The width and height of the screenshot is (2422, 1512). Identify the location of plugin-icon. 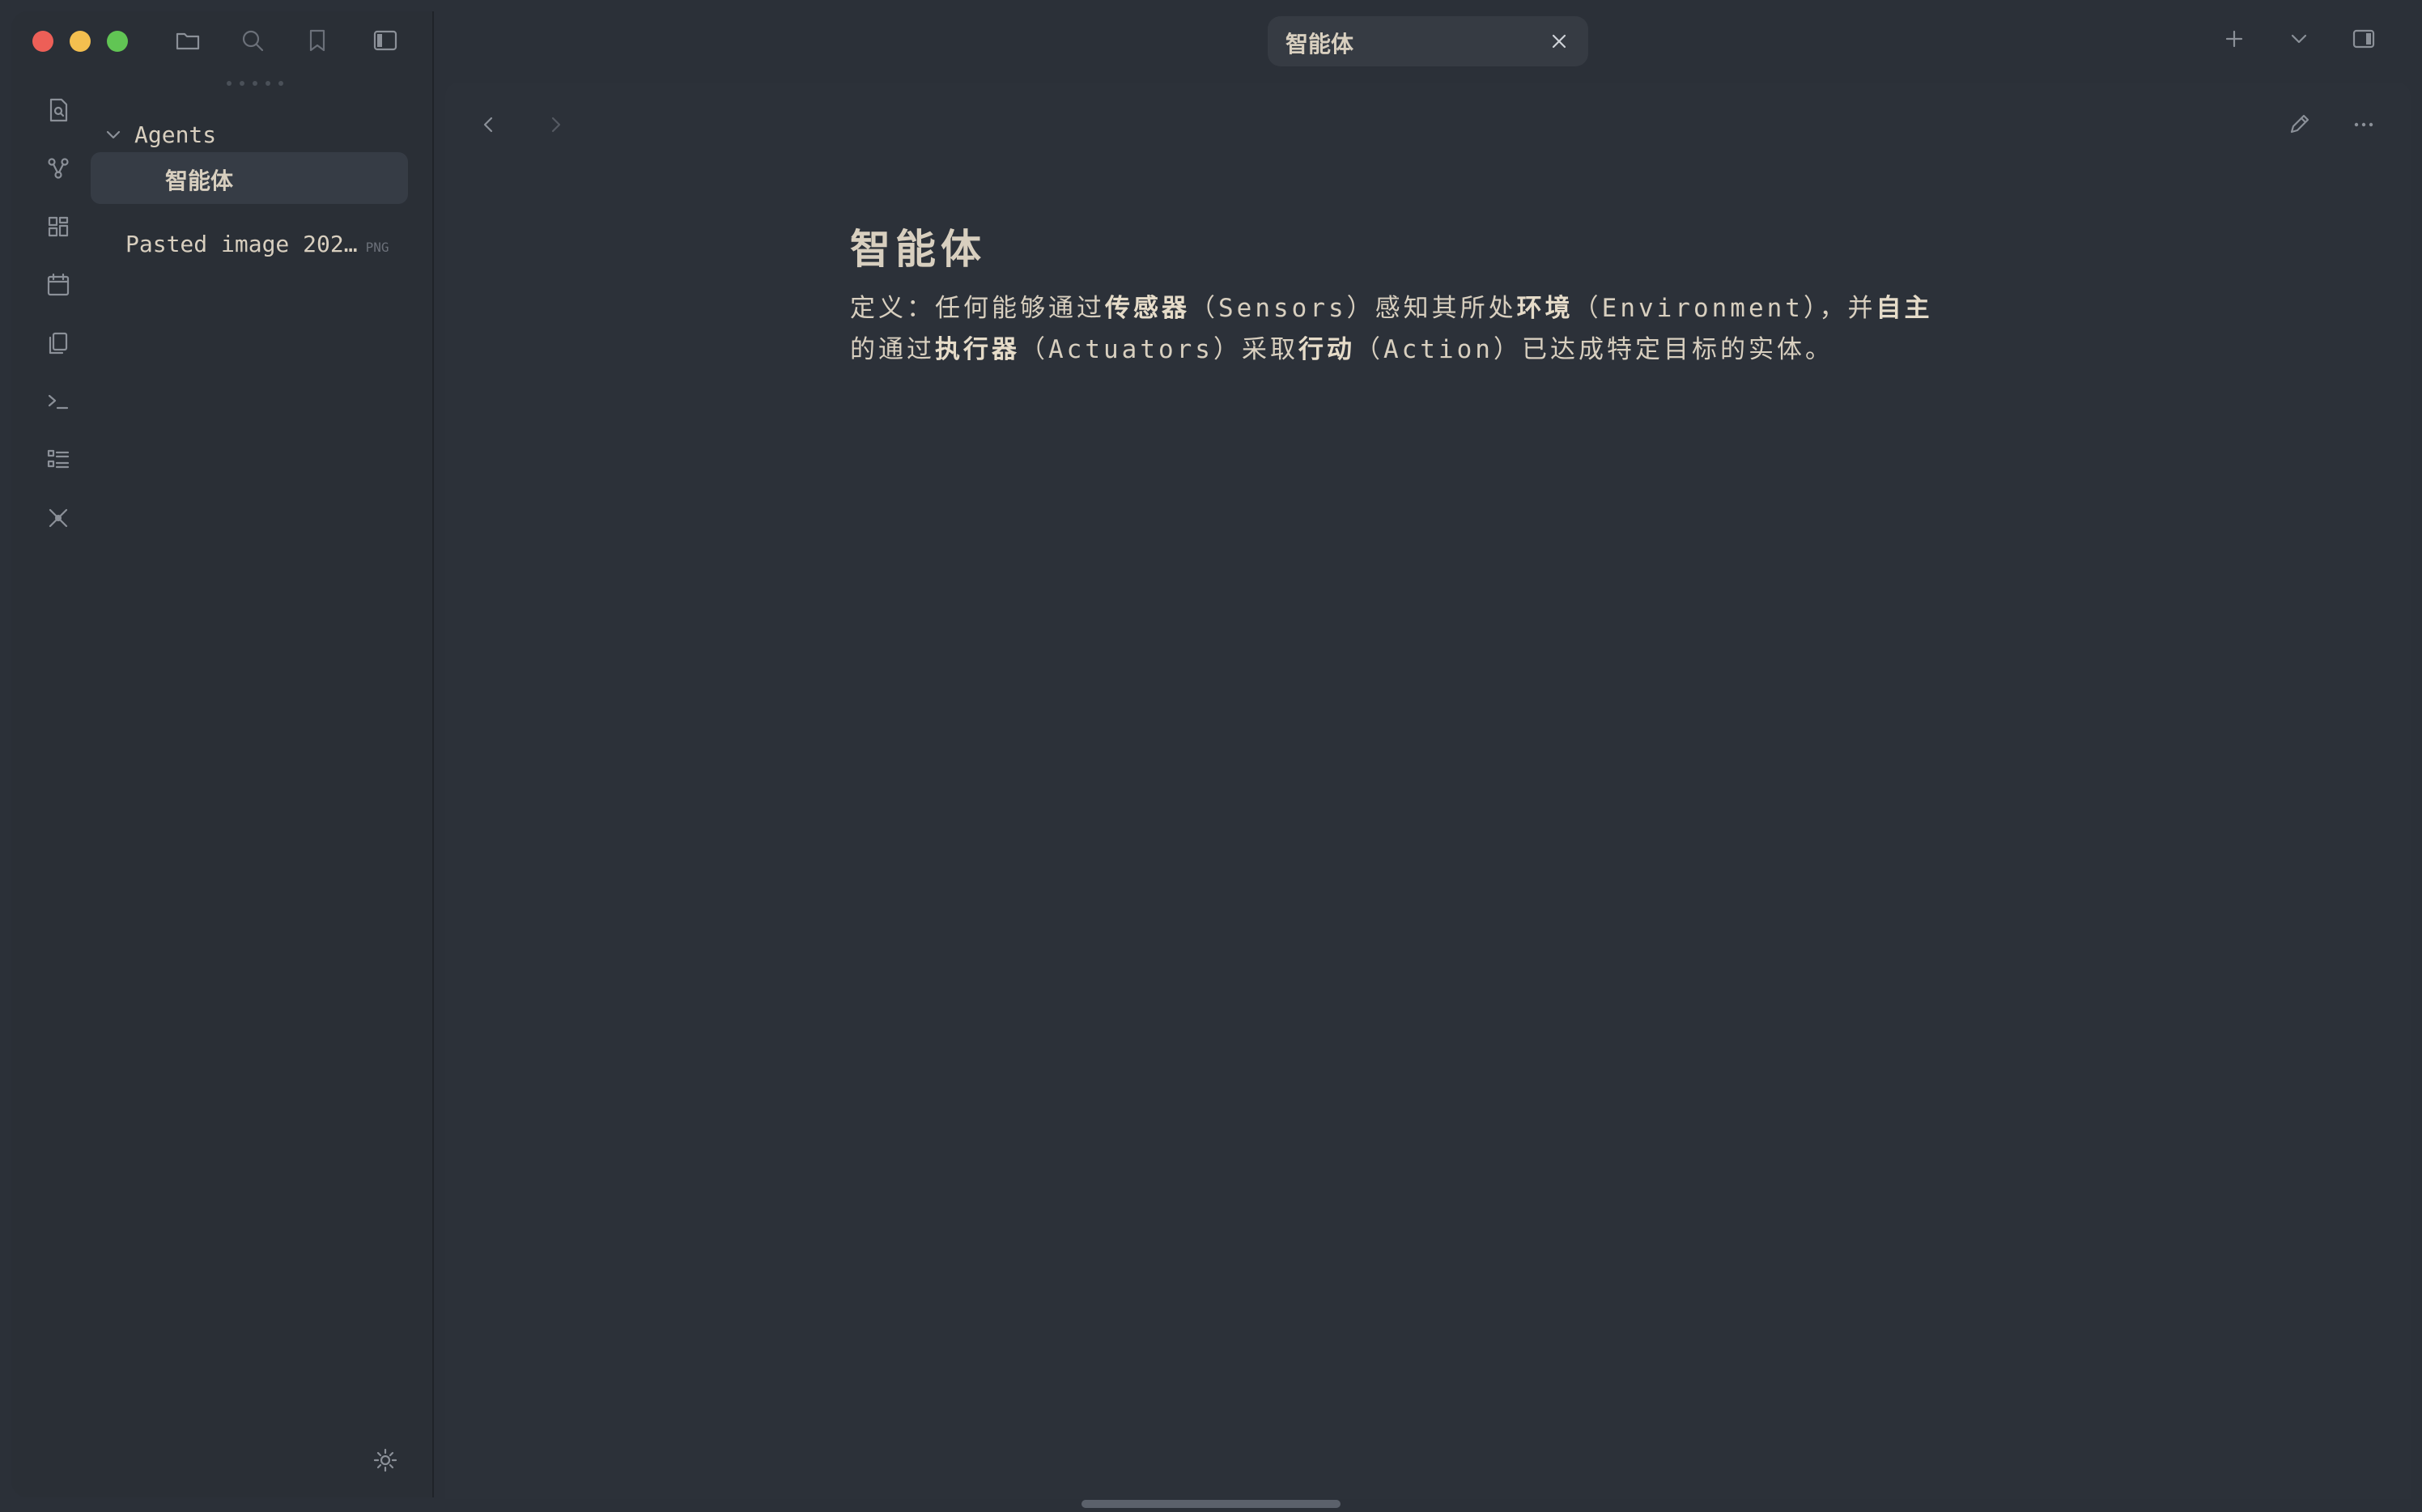
(58, 518).